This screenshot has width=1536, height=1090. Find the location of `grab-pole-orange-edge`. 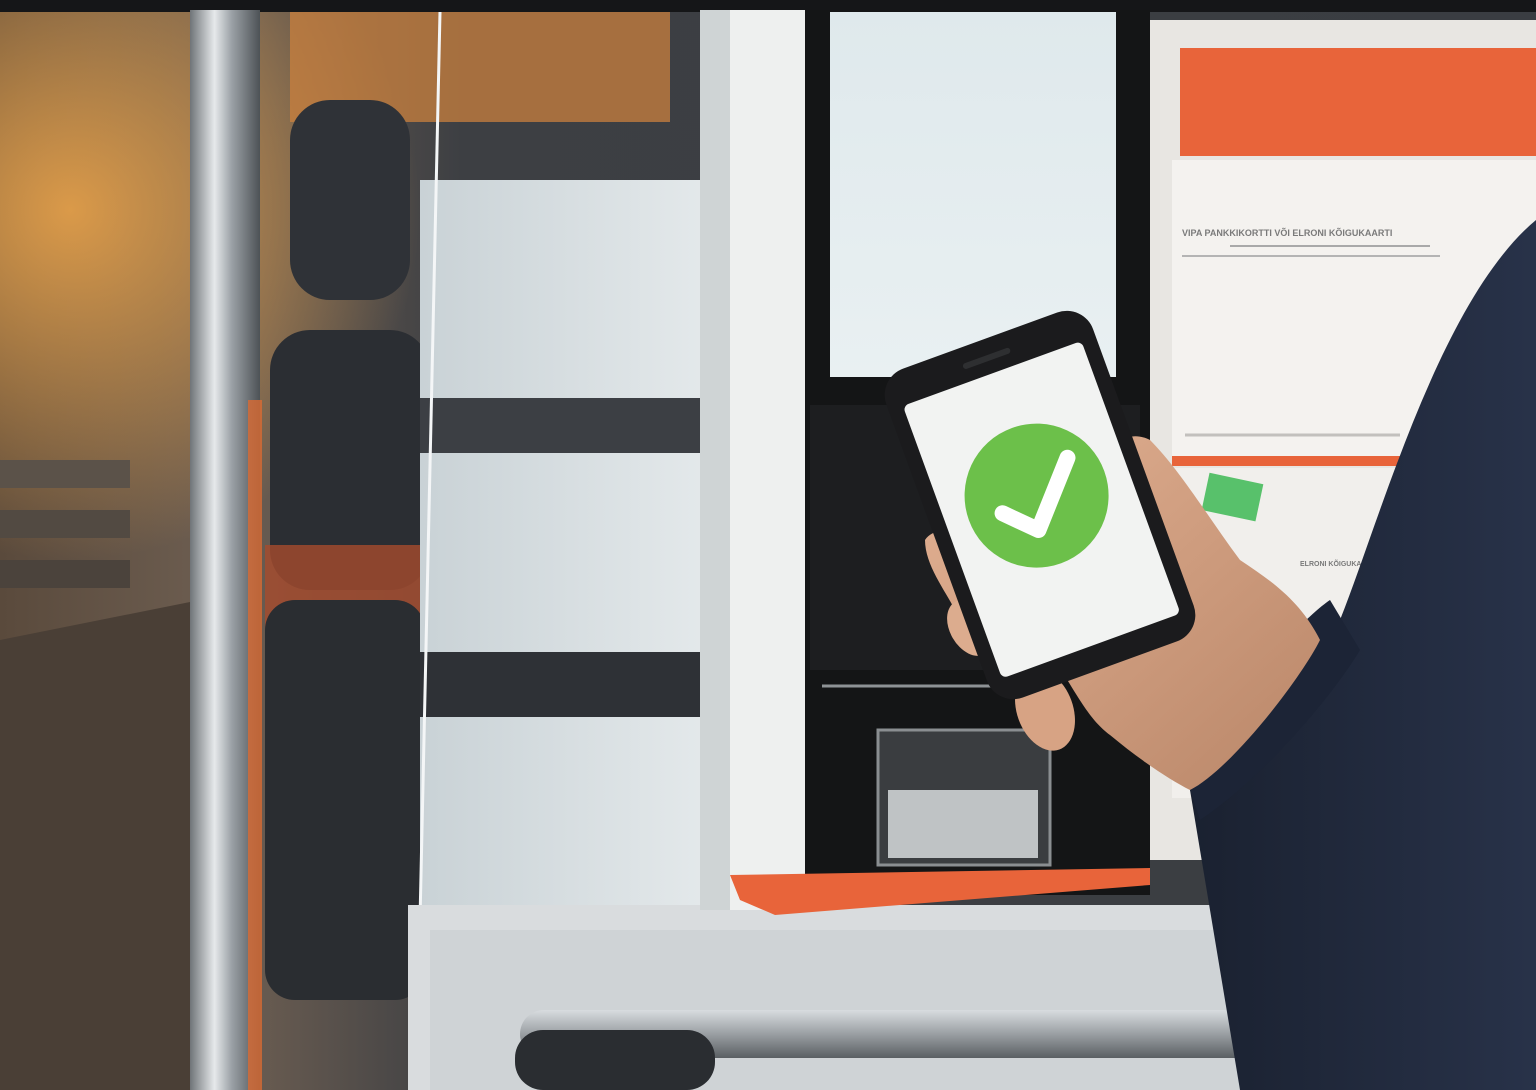

grab-pole-orange-edge is located at coordinates (255, 745).